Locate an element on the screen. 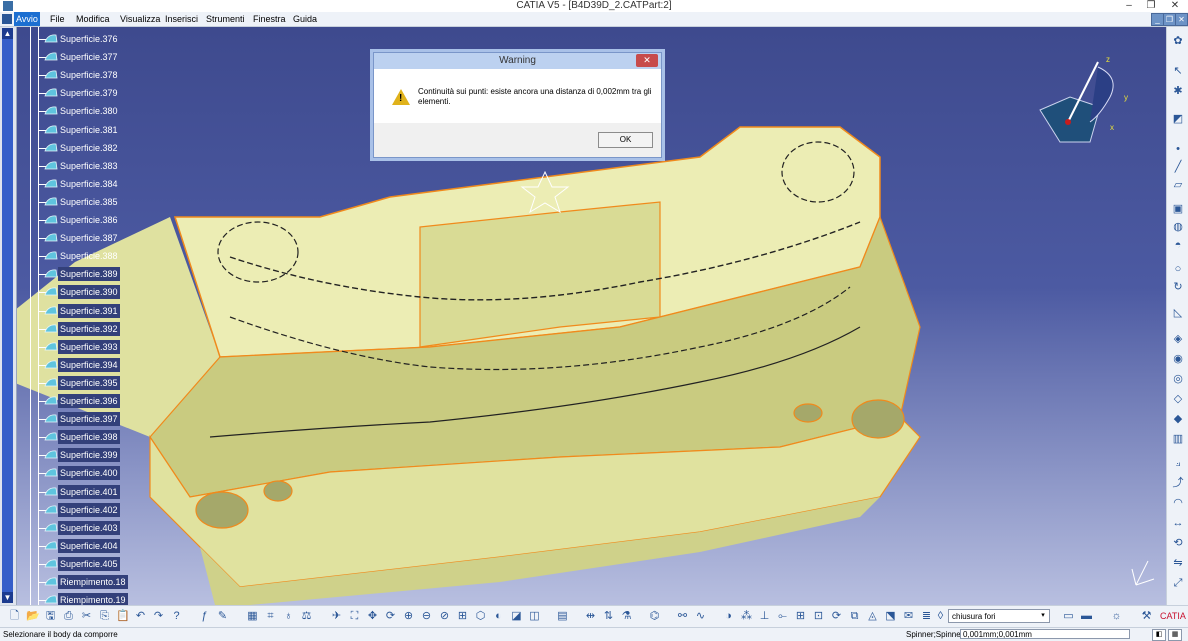  status-tool-icon: ◧ is located at coordinates (1159, 635).